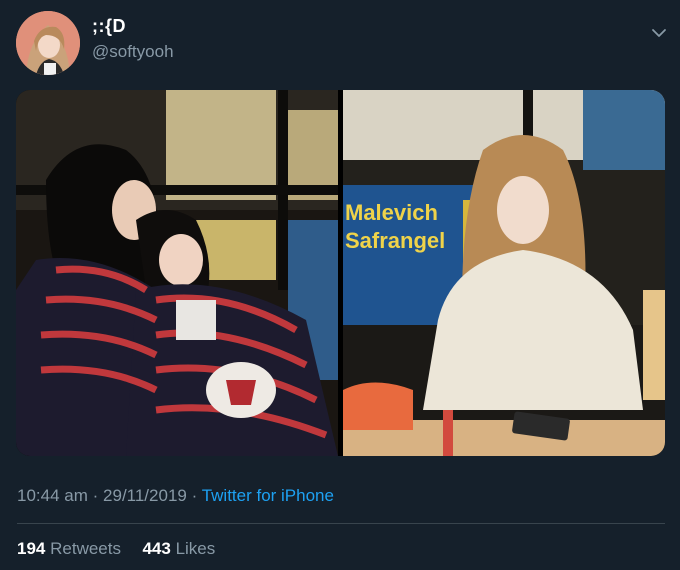  Describe the element at coordinates (109, 26) in the screenshot. I see `display-name: ;:{D` at that location.